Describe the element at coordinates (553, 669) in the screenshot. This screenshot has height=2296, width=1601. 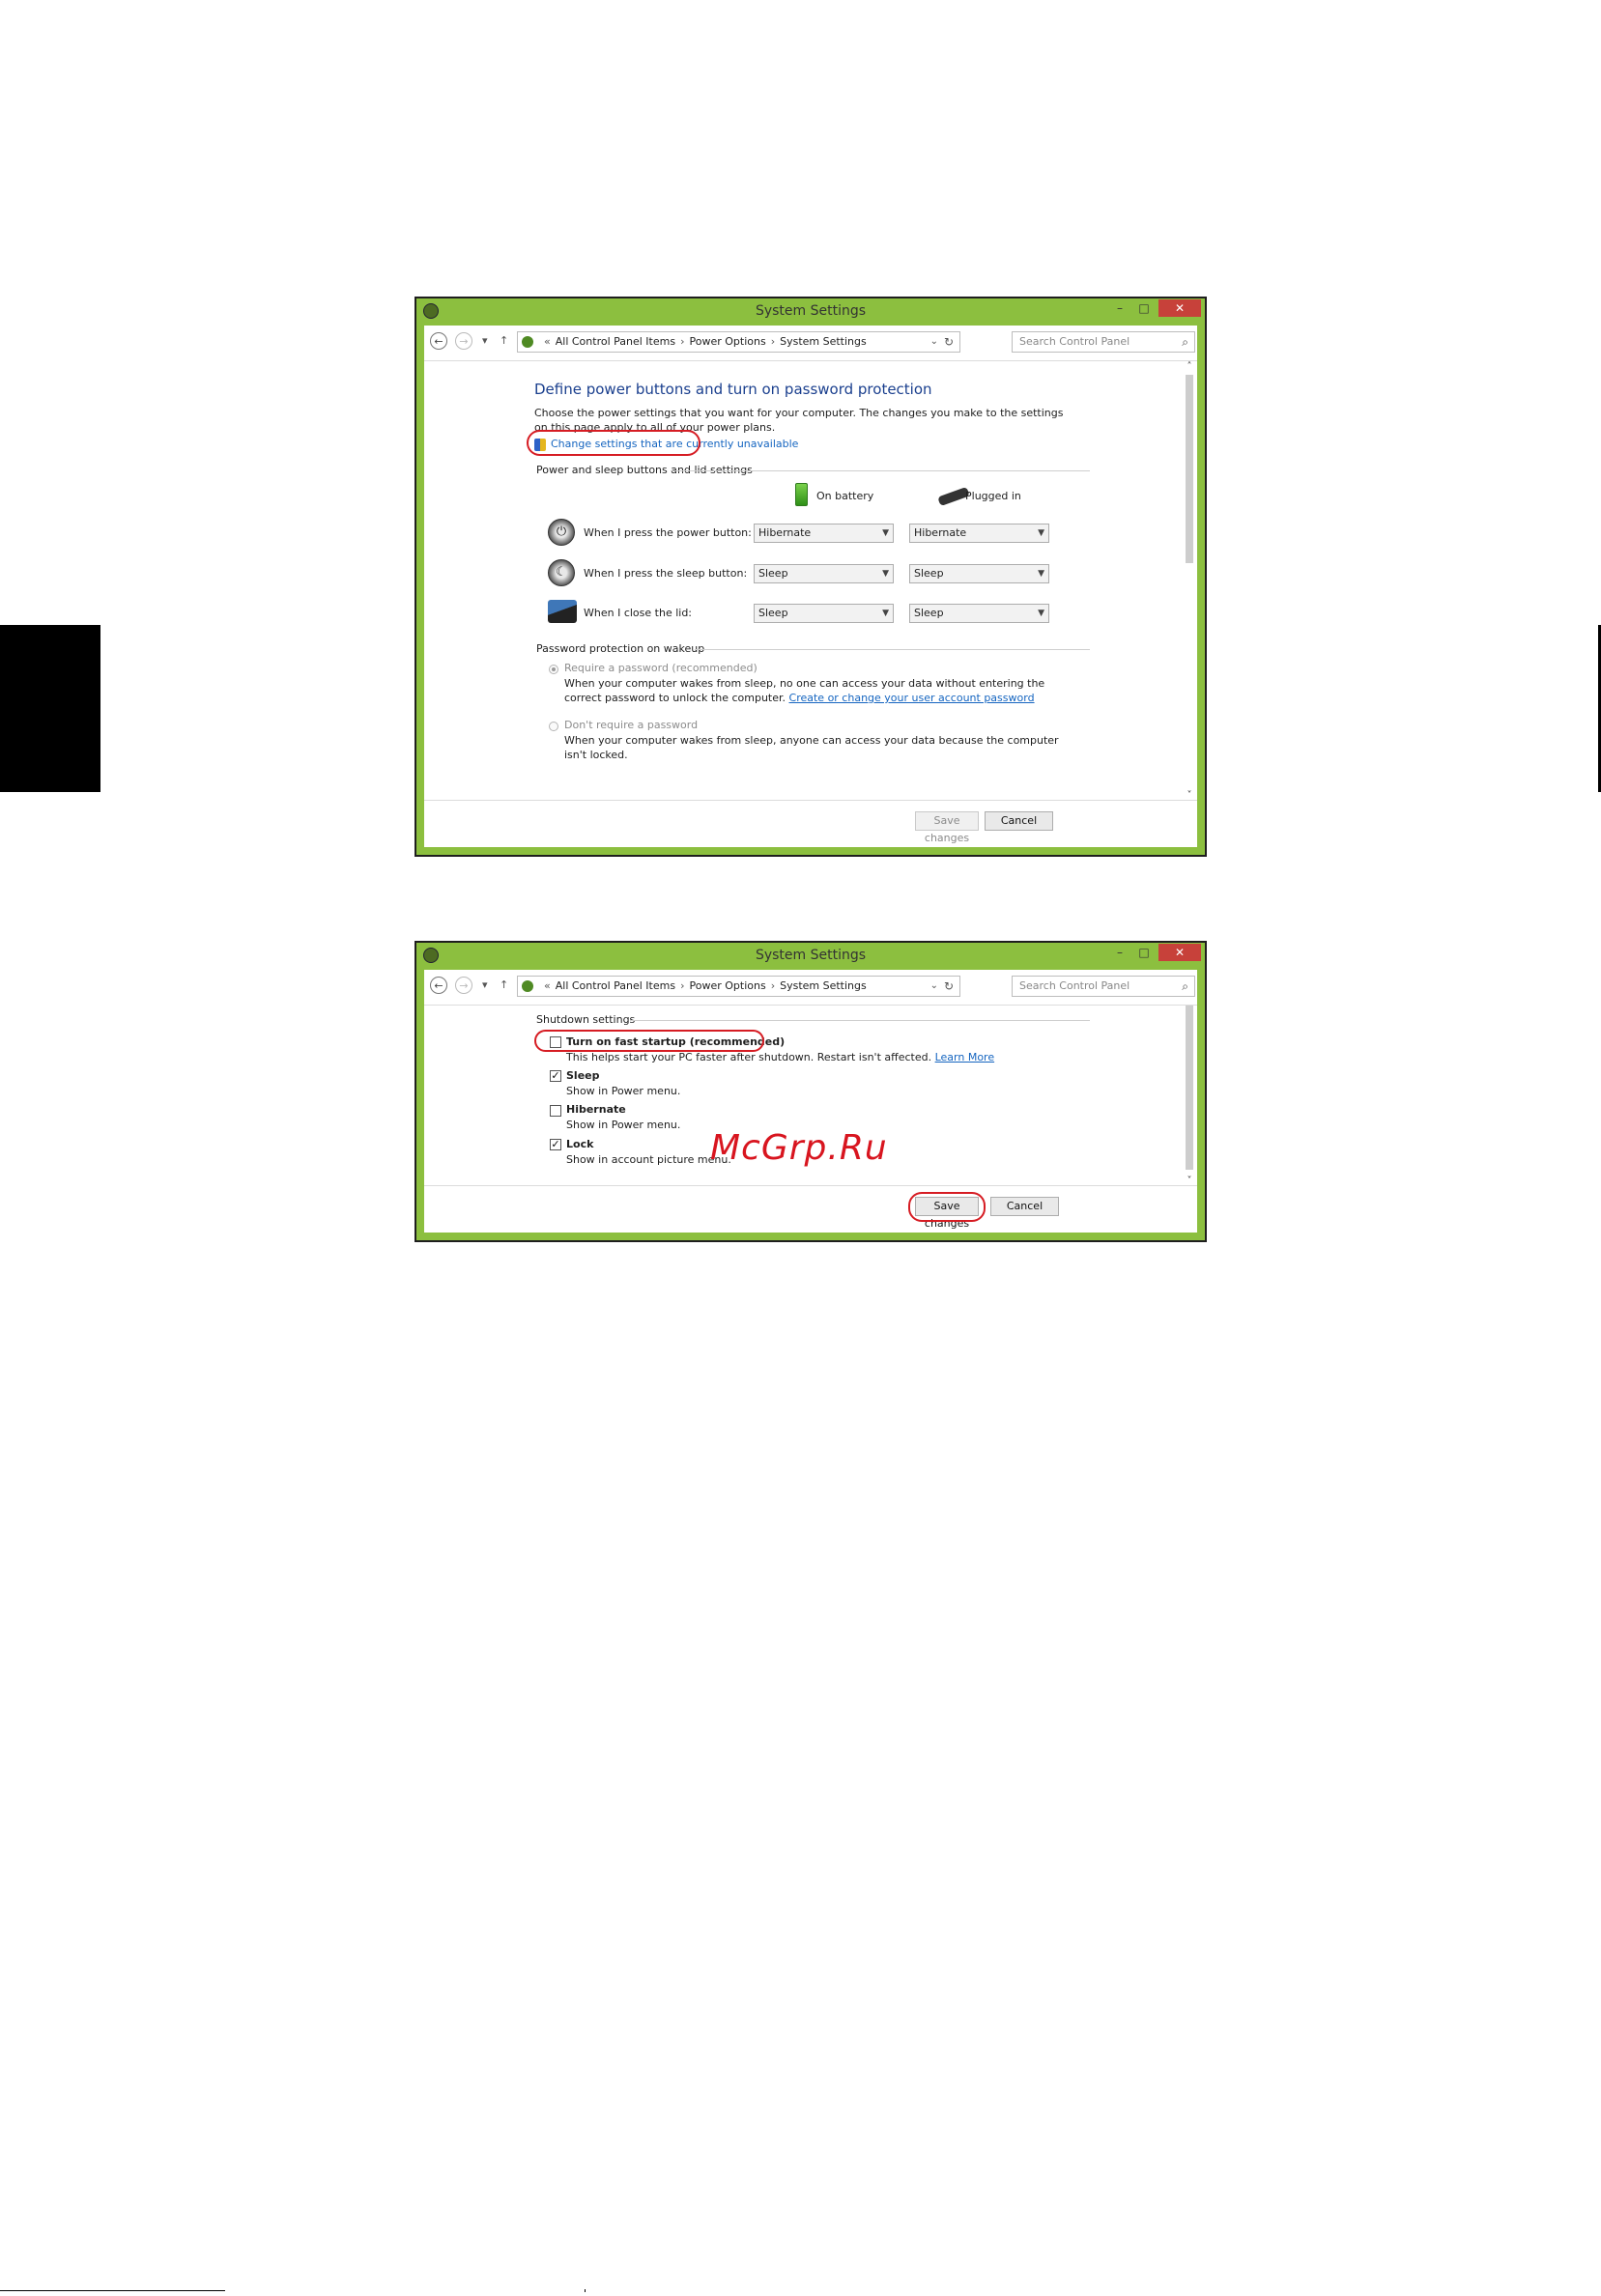
I see `require-password-radio` at that location.